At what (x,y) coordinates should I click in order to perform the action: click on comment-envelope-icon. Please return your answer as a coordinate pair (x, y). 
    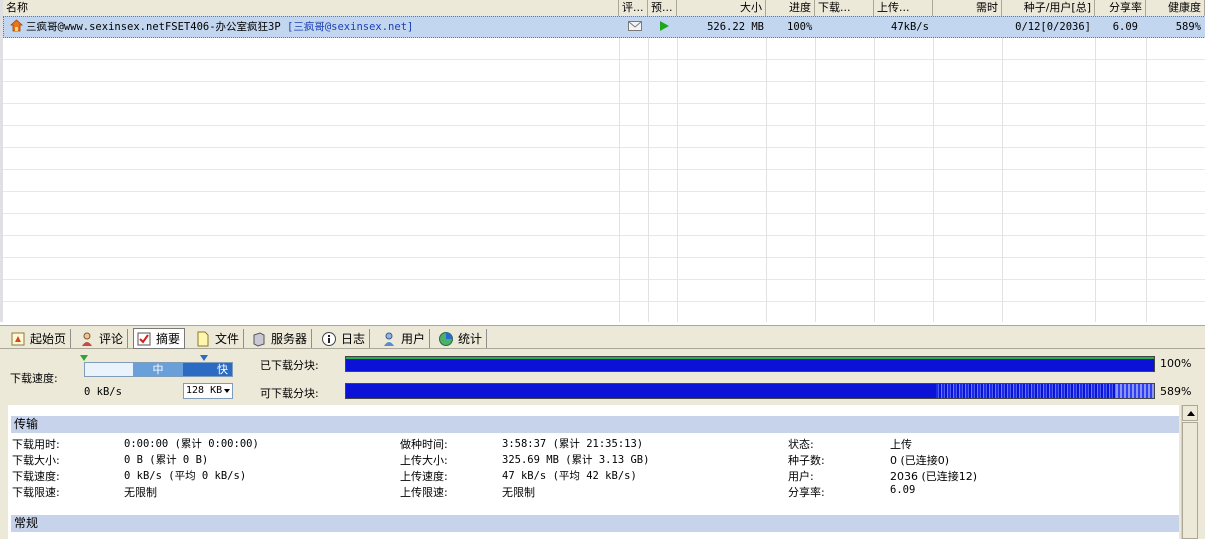
    Looking at the image, I should click on (635, 26).